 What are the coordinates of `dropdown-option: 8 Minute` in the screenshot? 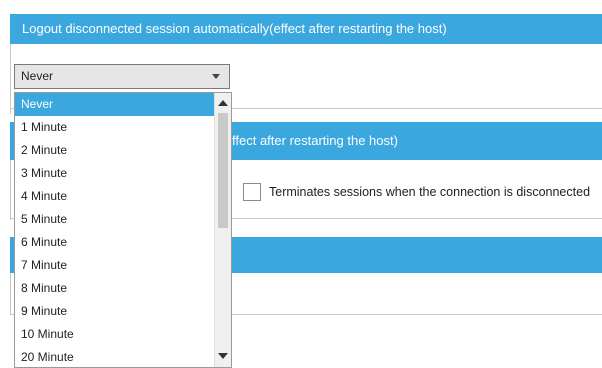 It's located at (115, 288).